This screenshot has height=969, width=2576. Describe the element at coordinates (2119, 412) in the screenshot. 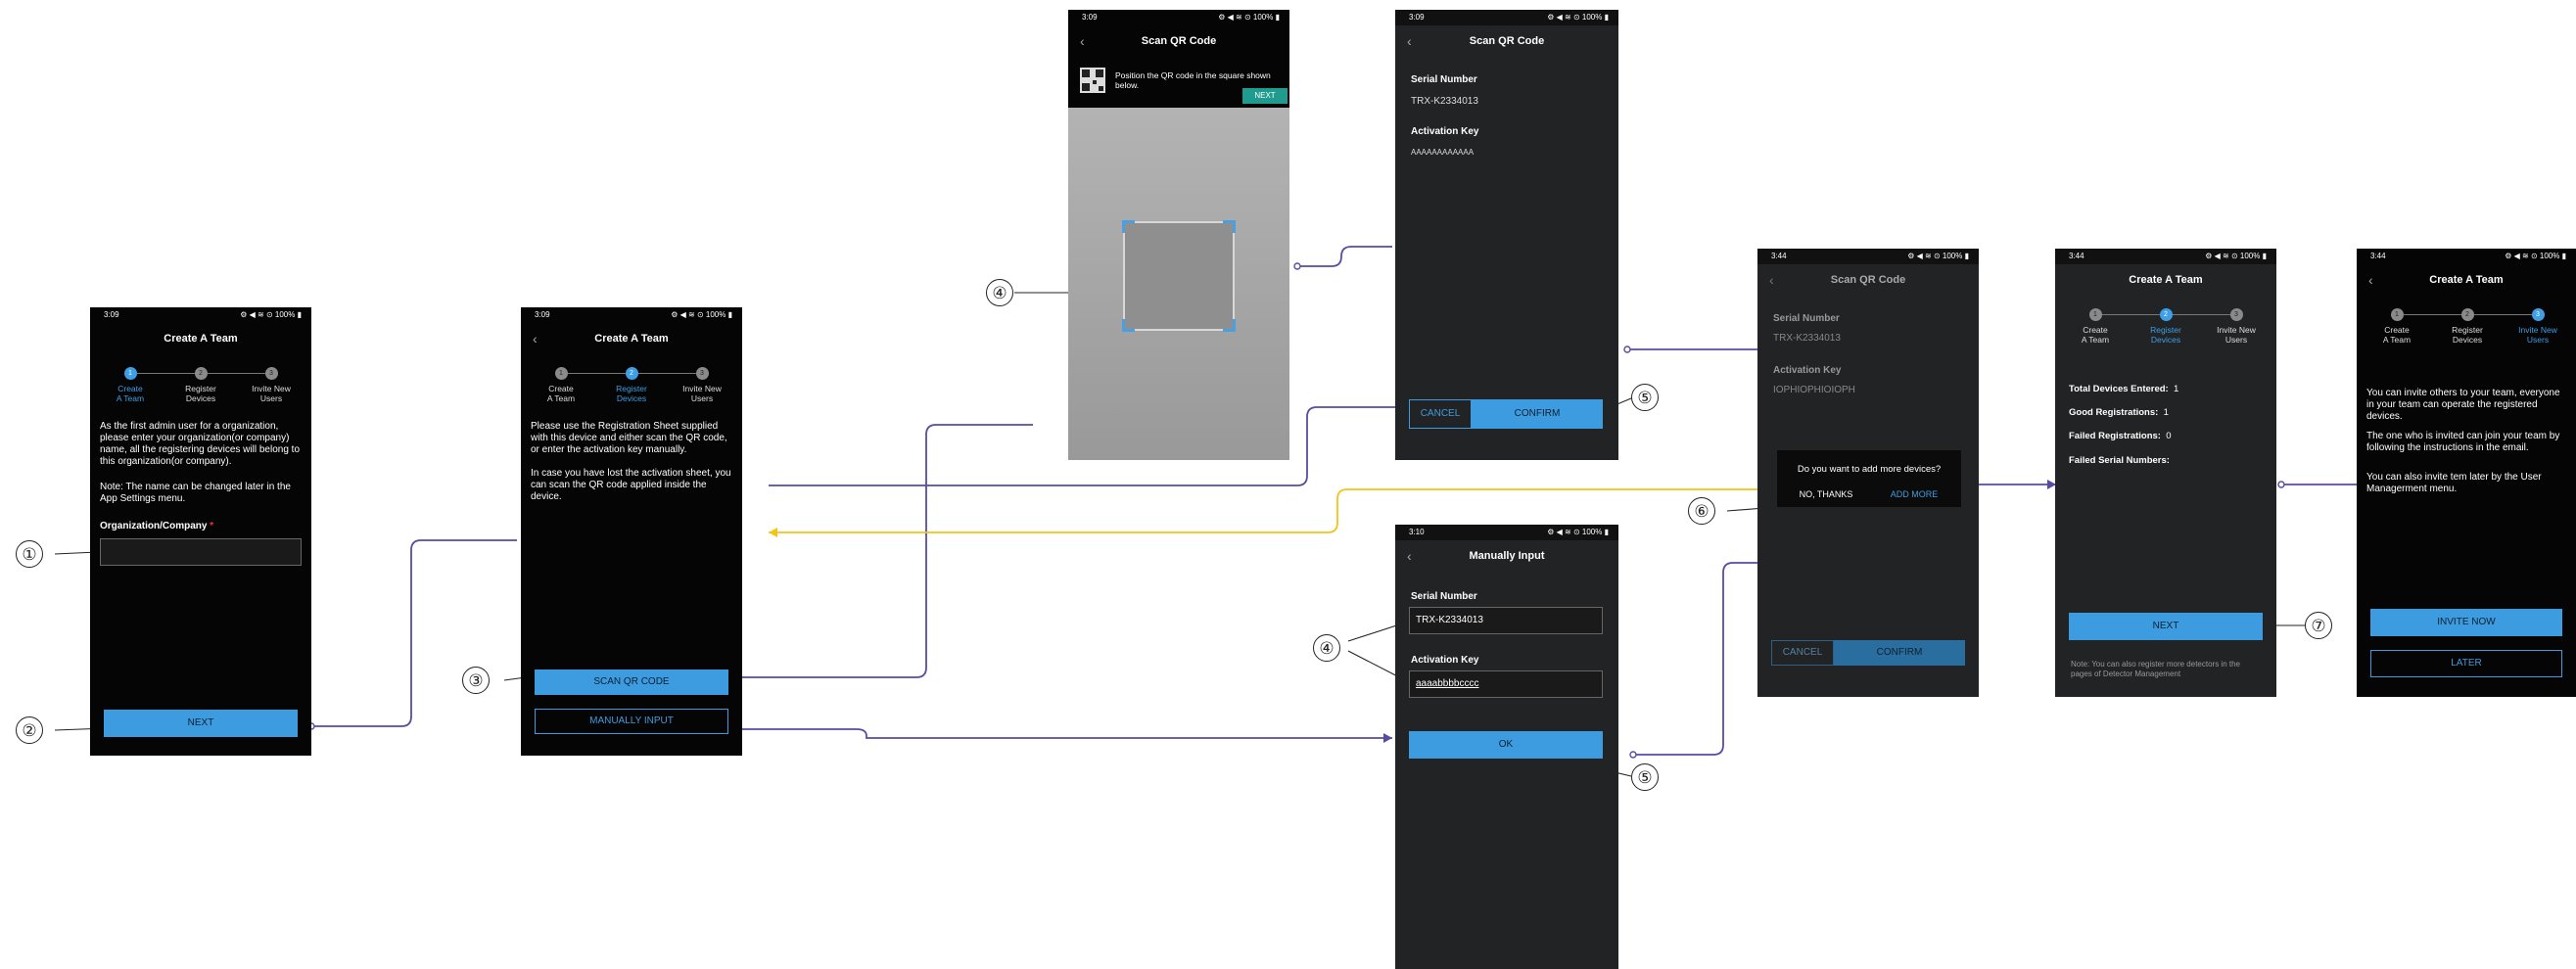

I see `good-registrations-row: Good Registrations: 1` at that location.